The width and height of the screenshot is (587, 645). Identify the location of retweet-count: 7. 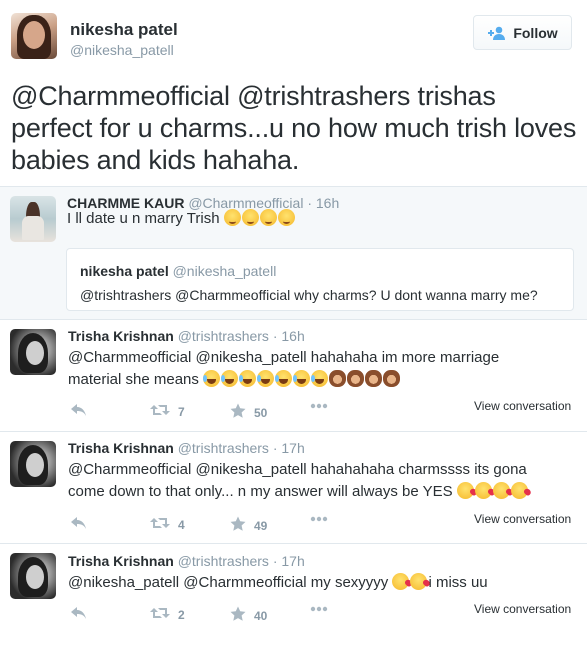
(181, 411).